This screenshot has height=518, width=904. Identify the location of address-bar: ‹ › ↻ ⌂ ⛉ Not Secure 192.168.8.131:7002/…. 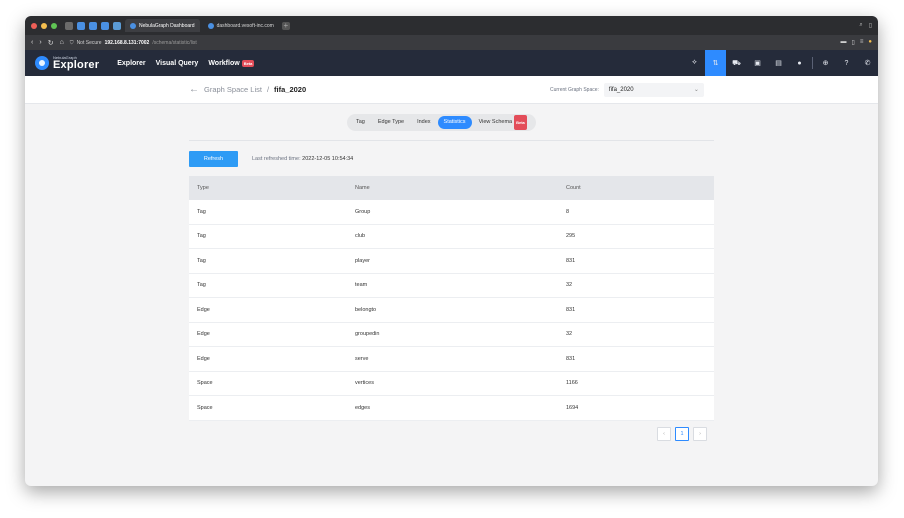
(451, 42).